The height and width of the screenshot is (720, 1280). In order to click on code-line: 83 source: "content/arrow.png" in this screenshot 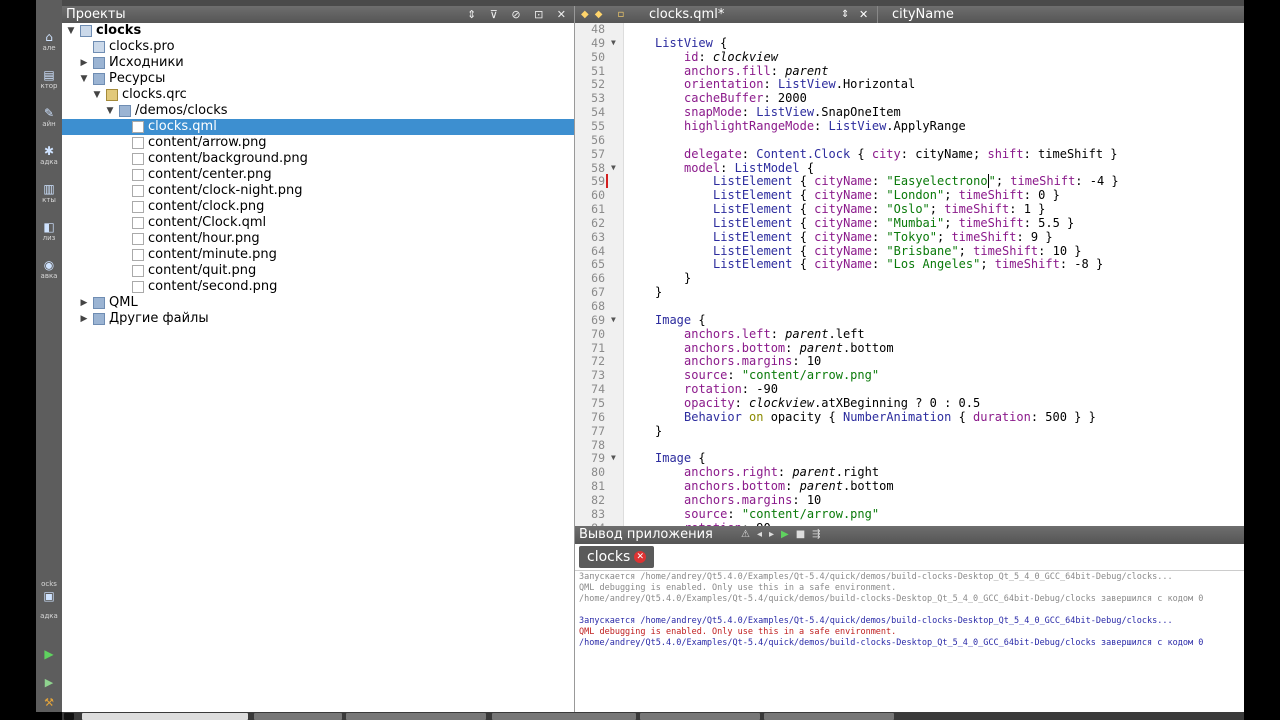, I will do `click(909, 514)`.